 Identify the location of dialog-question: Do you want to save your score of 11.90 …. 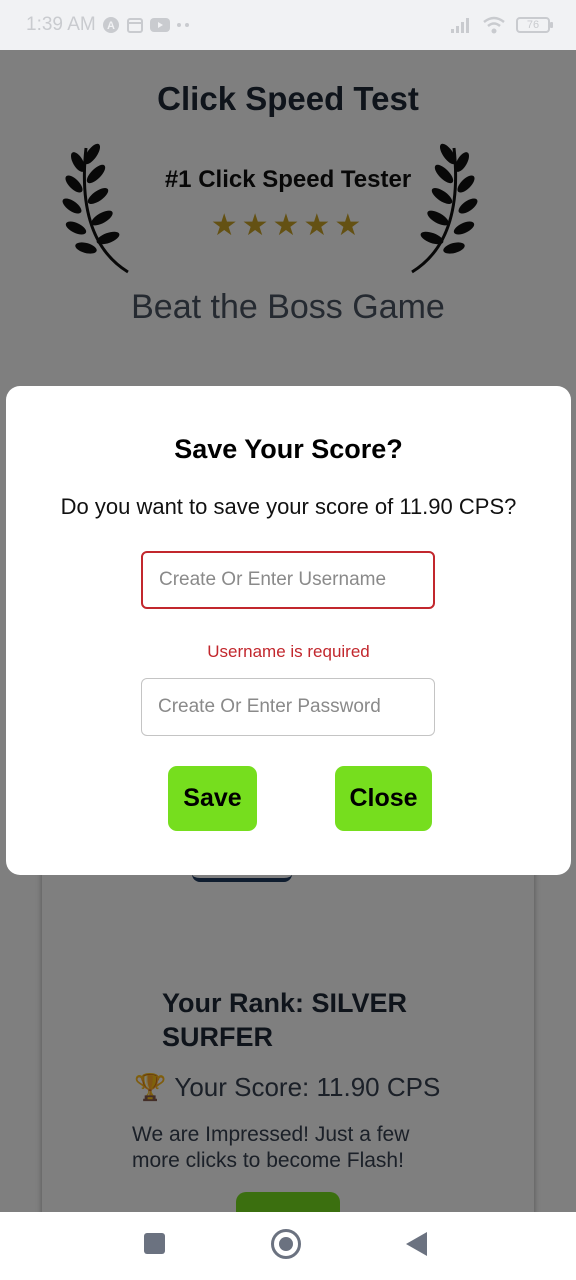
(288, 506).